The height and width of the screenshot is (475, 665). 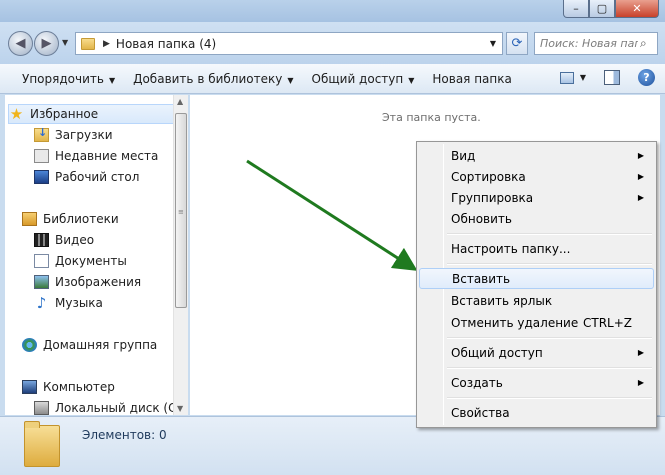 What do you see at coordinates (180, 101) in the screenshot?
I see `scroll-up-icon: ▲` at bounding box center [180, 101].